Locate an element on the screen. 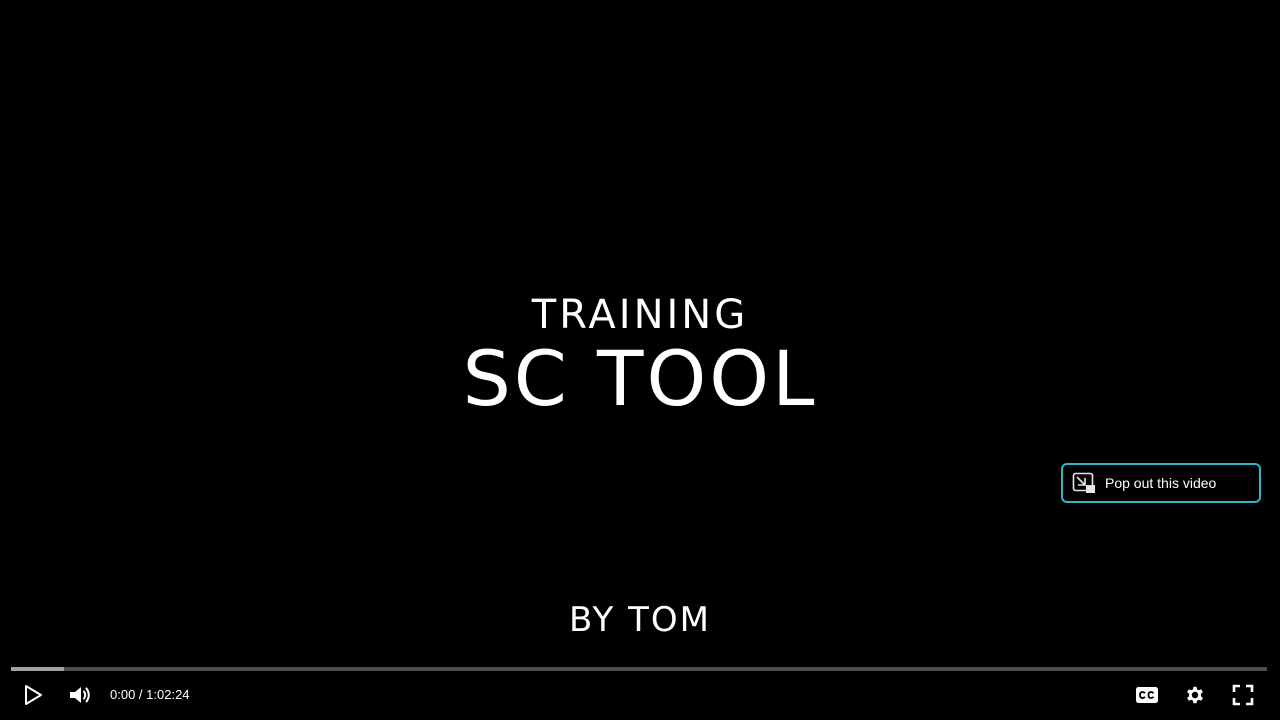  popout-label: Pop out this video is located at coordinates (1161, 483).